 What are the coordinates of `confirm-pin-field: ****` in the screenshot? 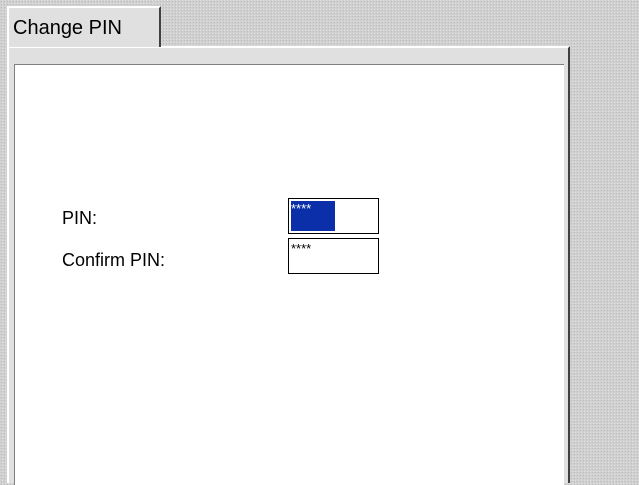 It's located at (333, 256).